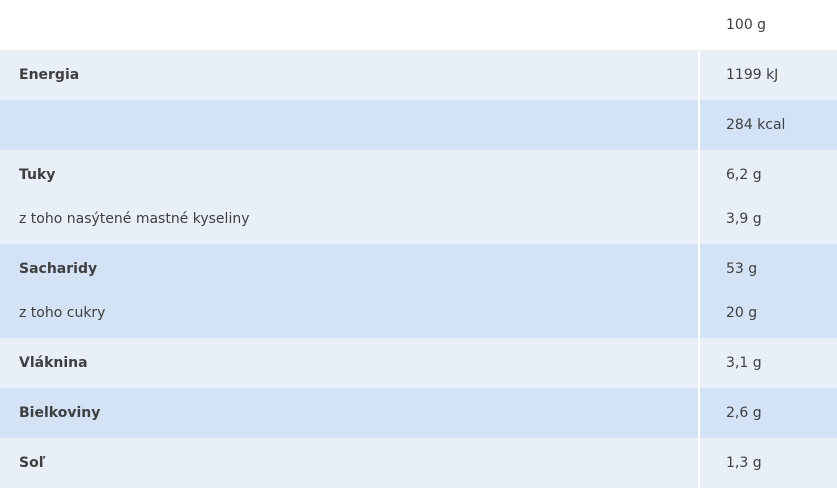 Image resolution: width=837 pixels, height=497 pixels. What do you see at coordinates (744, 363) in the screenshot?
I see `row-value: 3,1 g` at bounding box center [744, 363].